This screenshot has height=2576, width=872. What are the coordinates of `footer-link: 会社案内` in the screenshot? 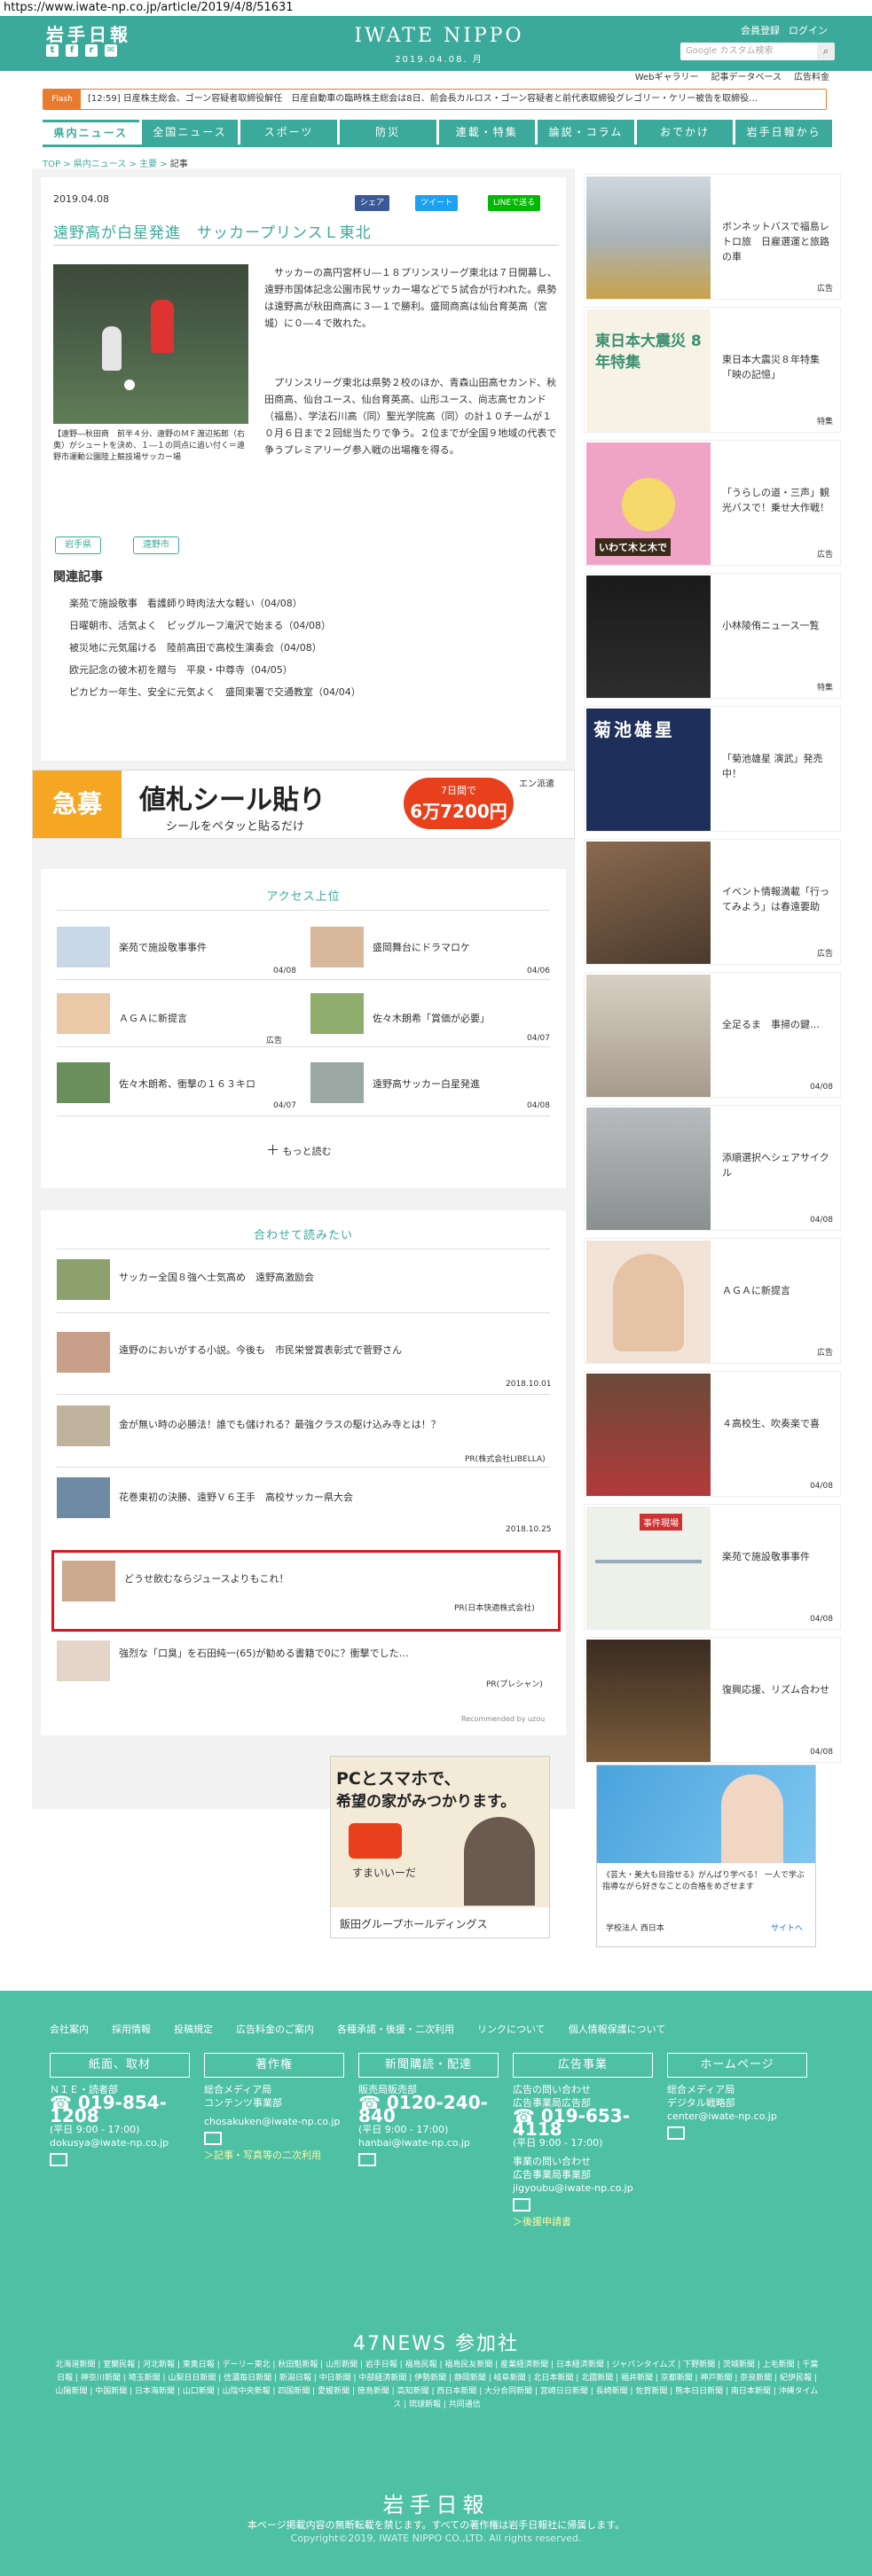 It's located at (69, 2029).